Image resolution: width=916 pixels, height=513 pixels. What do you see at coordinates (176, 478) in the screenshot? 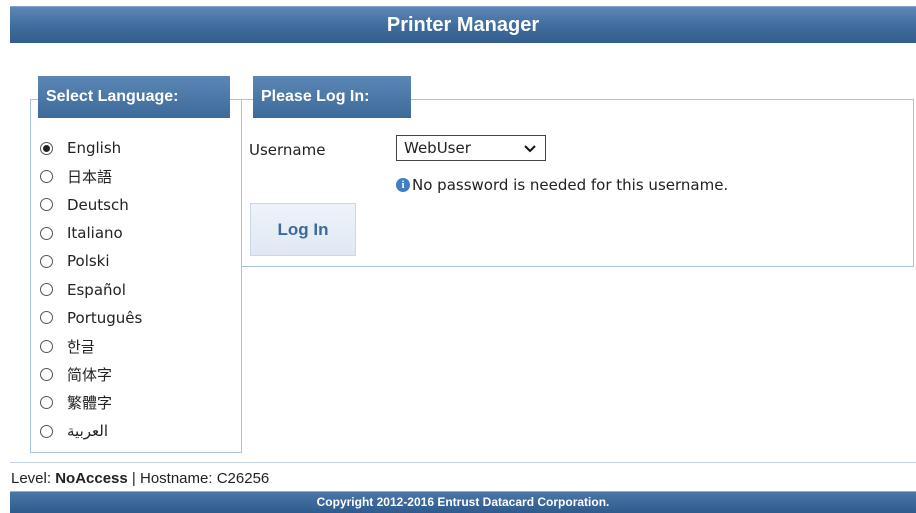
I see `hostname-label: Hostname:` at bounding box center [176, 478].